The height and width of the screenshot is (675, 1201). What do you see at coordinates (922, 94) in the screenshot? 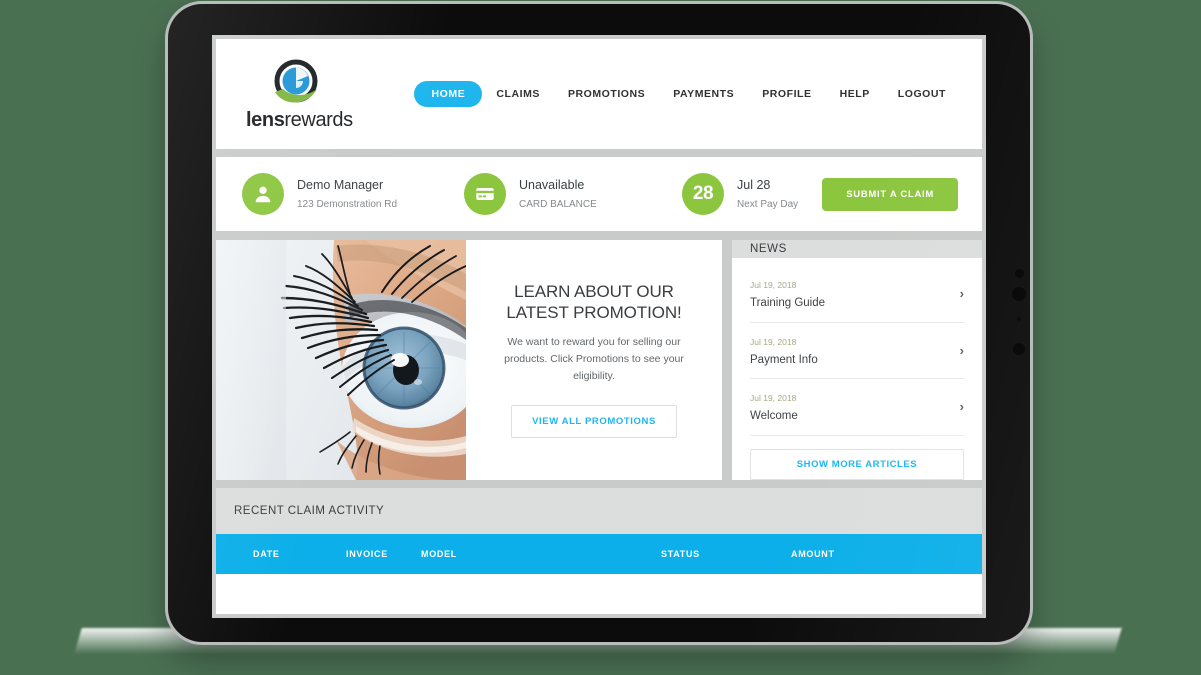
I see `nav-item-logout: LOGOUT` at bounding box center [922, 94].